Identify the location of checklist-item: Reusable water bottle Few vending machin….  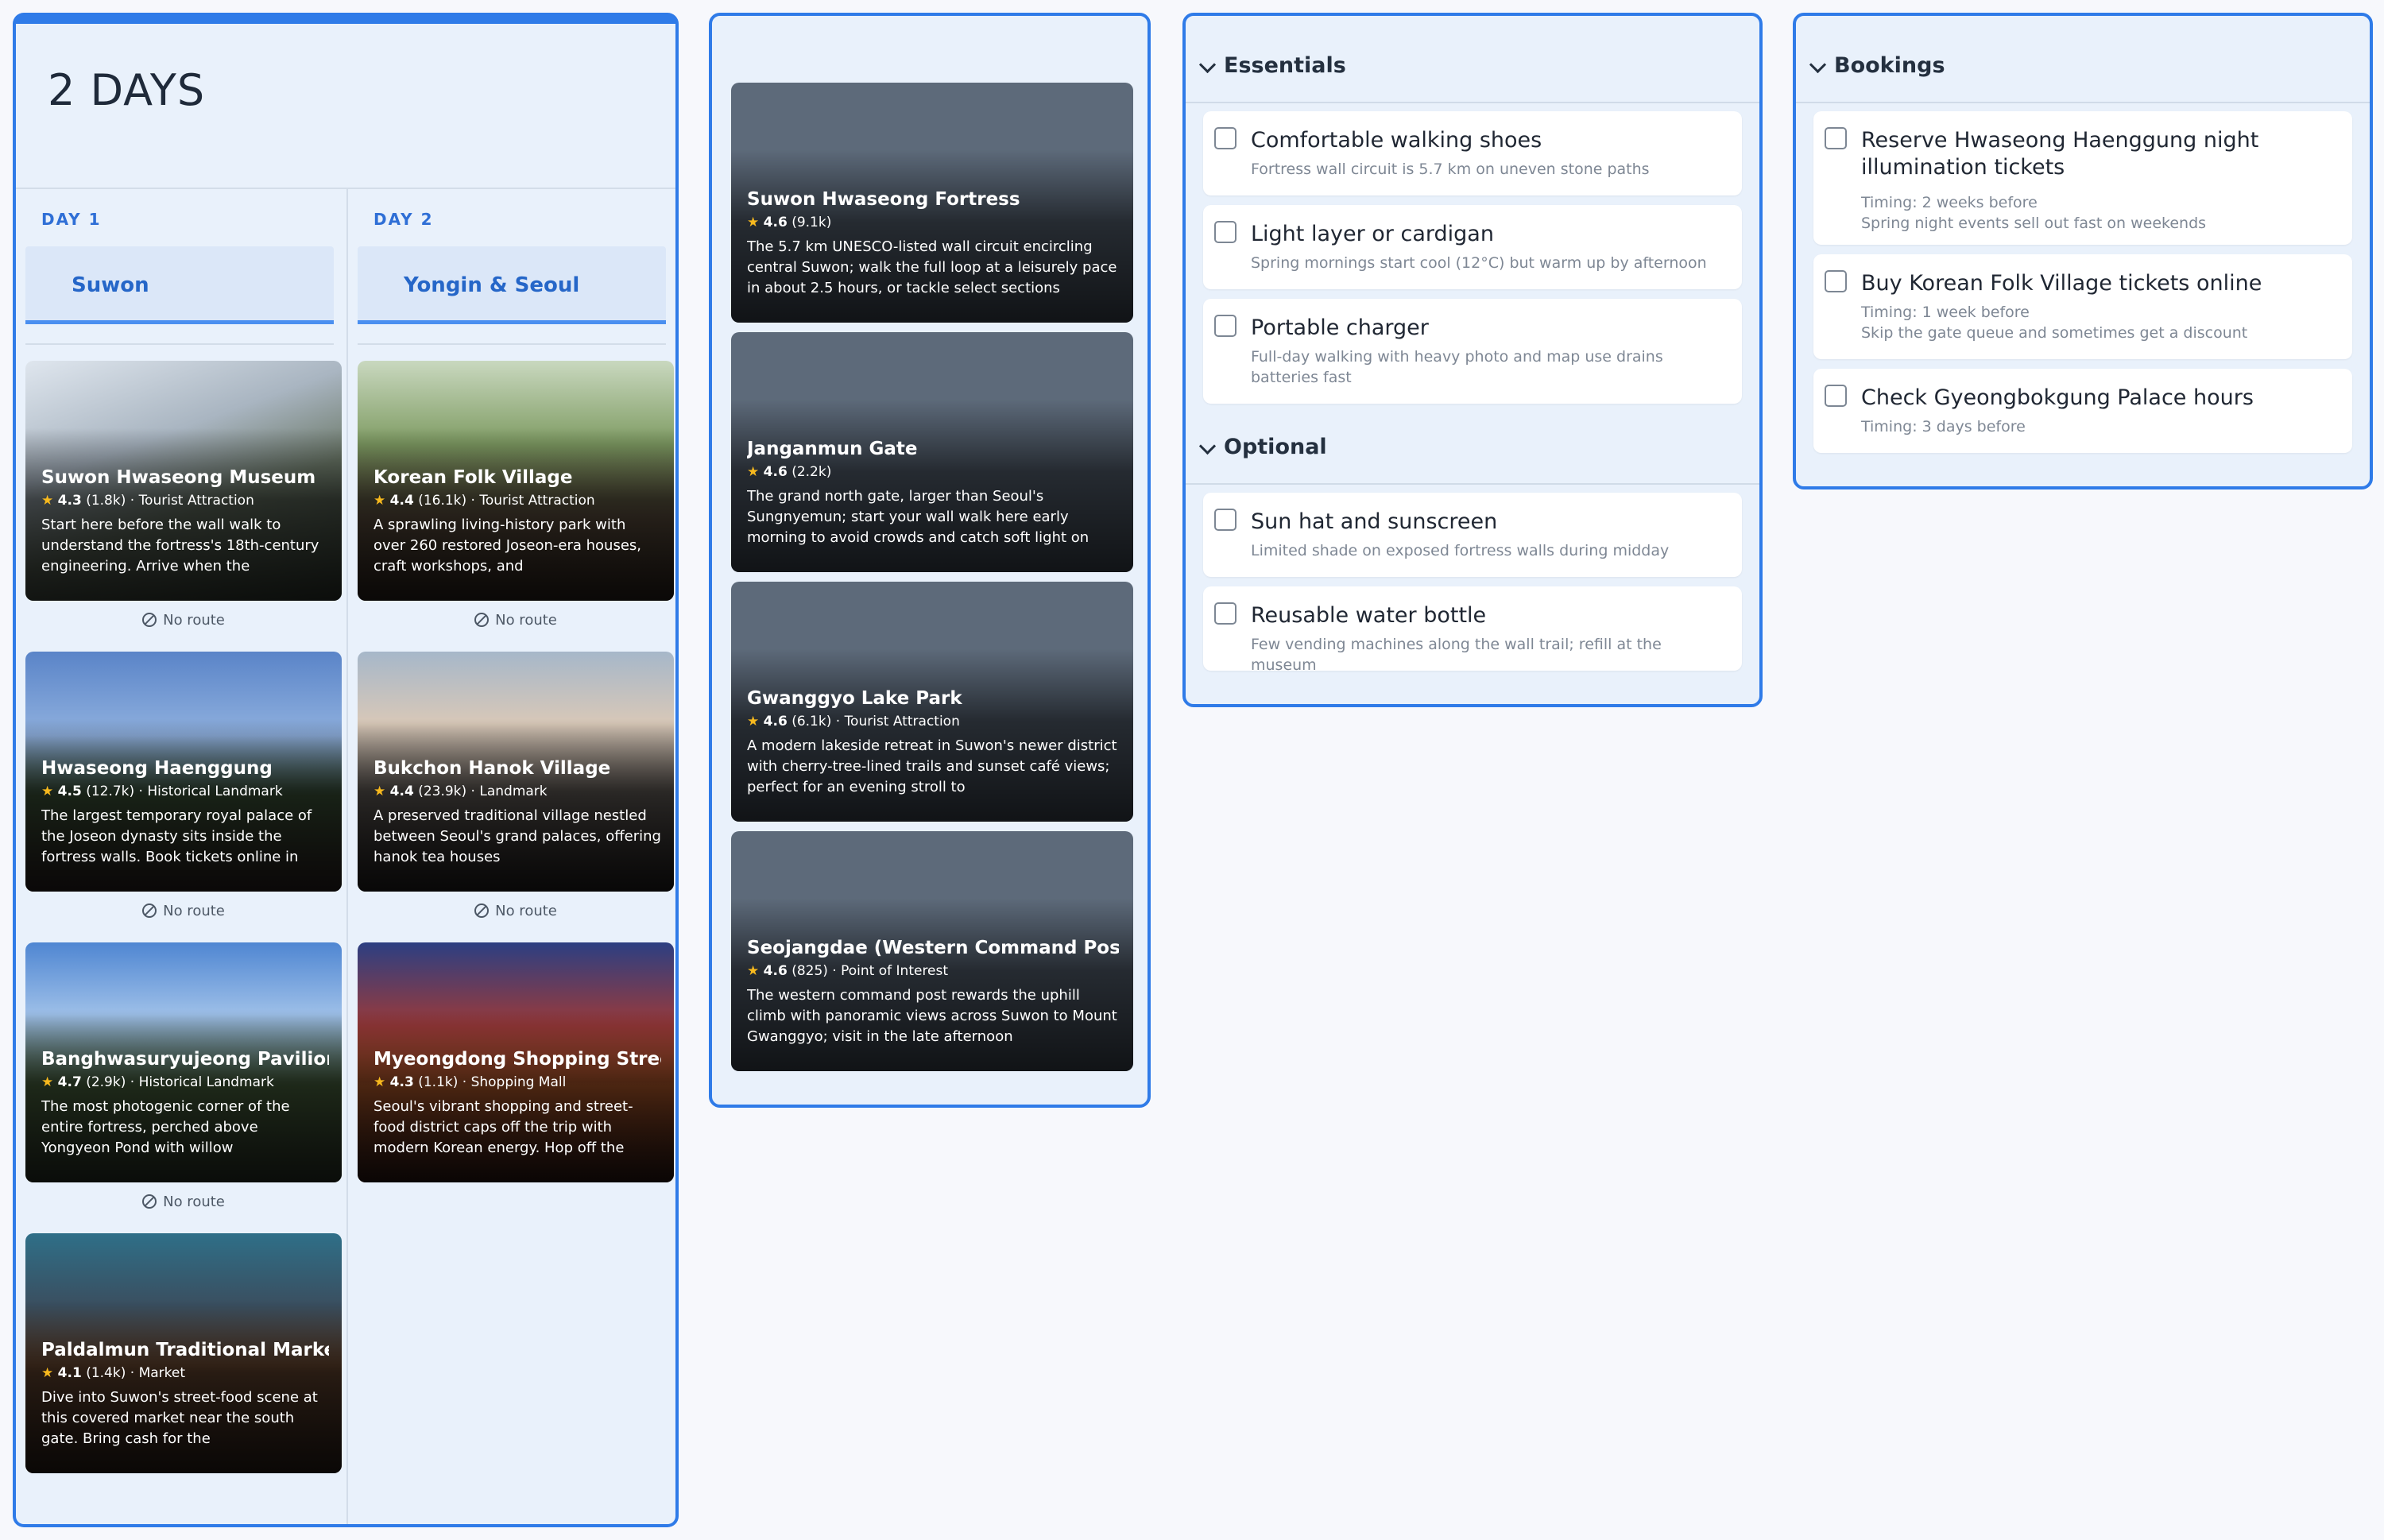
(1472, 630).